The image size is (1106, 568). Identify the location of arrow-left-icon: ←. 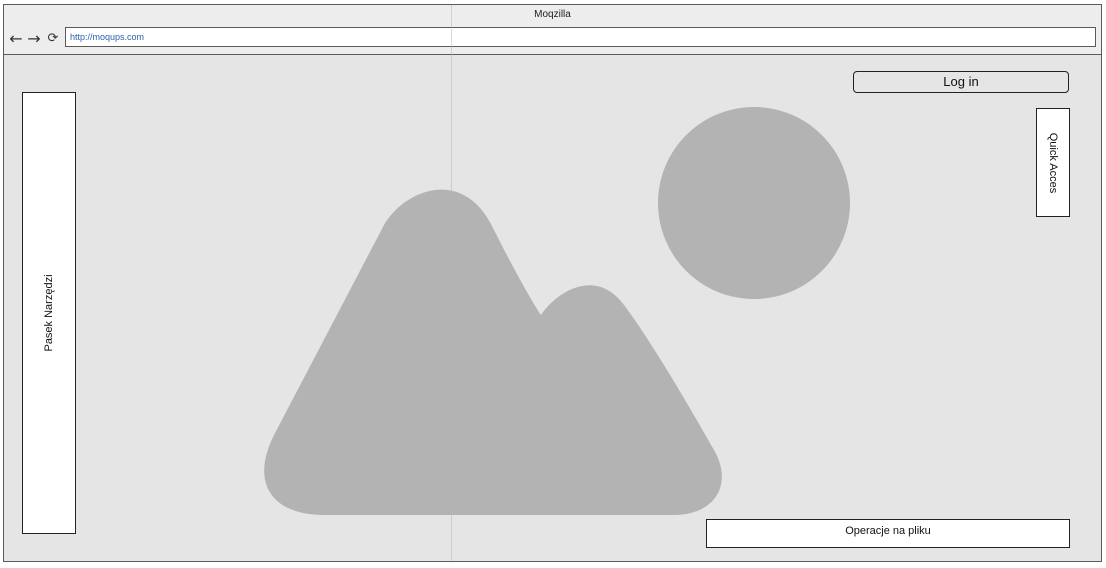
(16, 39).